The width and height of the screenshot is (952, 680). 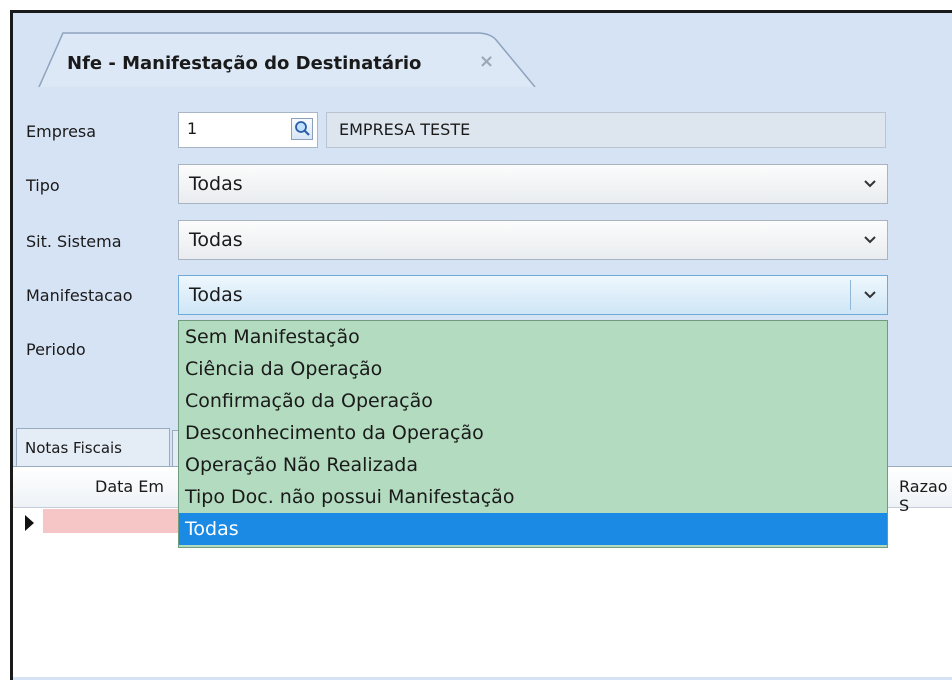 I want to click on empresa-name-field: EMPRESA TESTE, so click(x=606, y=130).